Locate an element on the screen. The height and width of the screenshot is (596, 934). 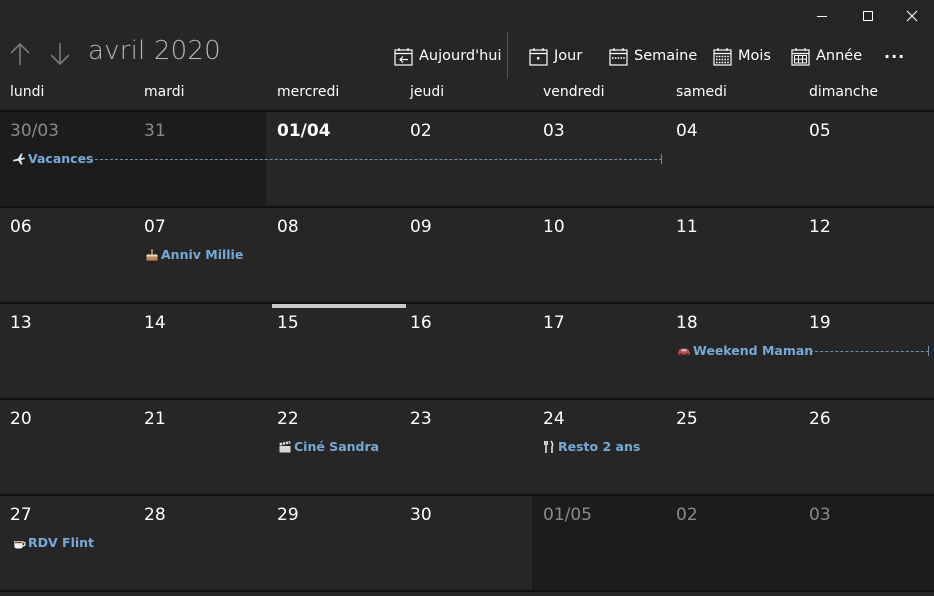
weekday-mardi: mardi is located at coordinates (164, 92).